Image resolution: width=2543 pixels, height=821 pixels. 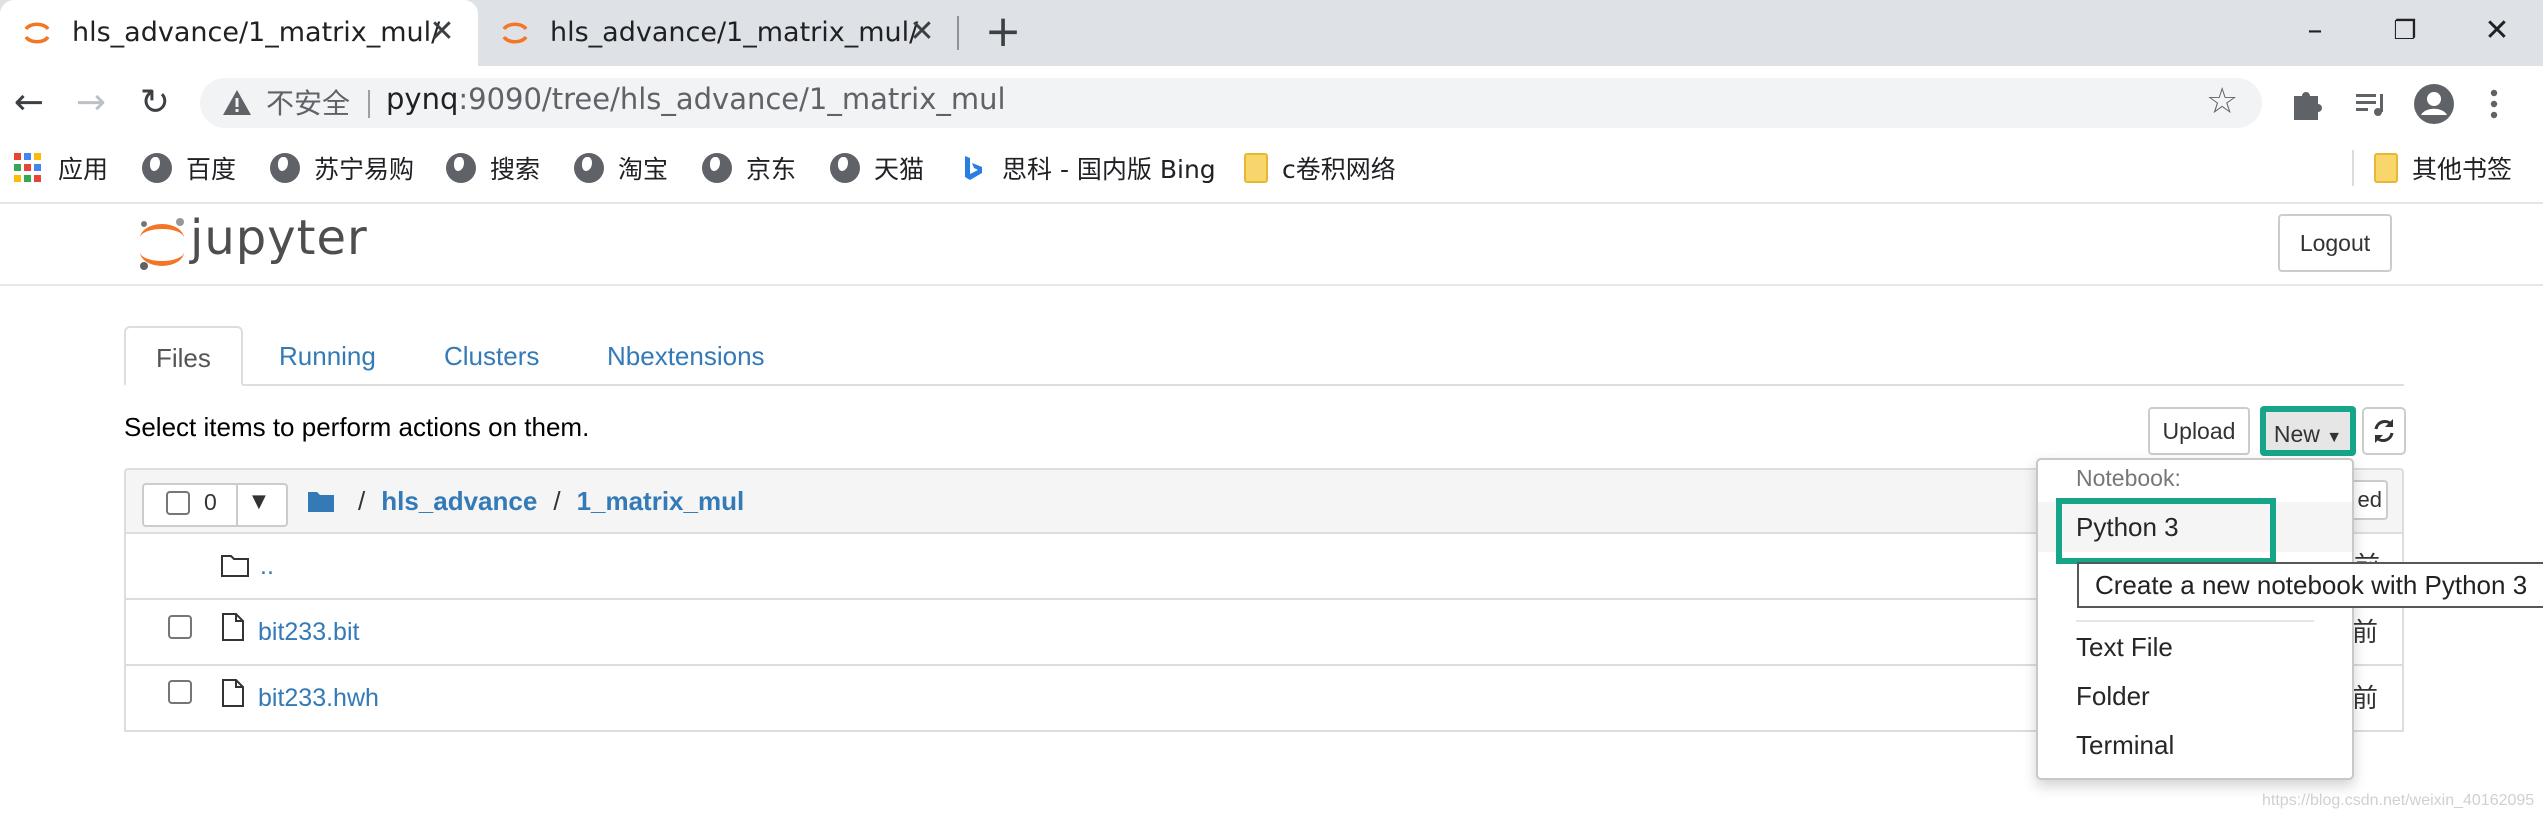 I want to click on profile-icon, so click(x=2434, y=104).